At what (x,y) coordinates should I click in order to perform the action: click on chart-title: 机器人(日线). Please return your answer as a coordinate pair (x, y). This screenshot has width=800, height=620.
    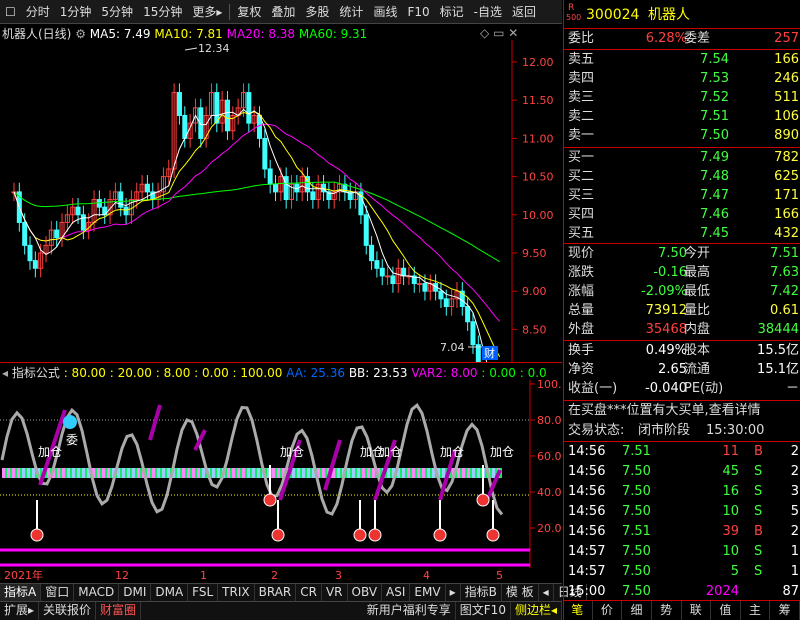
    Looking at the image, I should click on (37, 34).